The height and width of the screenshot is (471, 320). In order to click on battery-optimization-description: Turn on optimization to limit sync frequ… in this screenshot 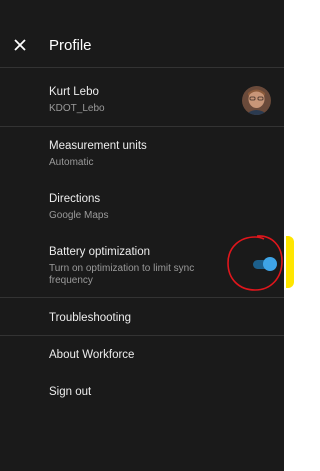, I will do `click(121, 275)`.